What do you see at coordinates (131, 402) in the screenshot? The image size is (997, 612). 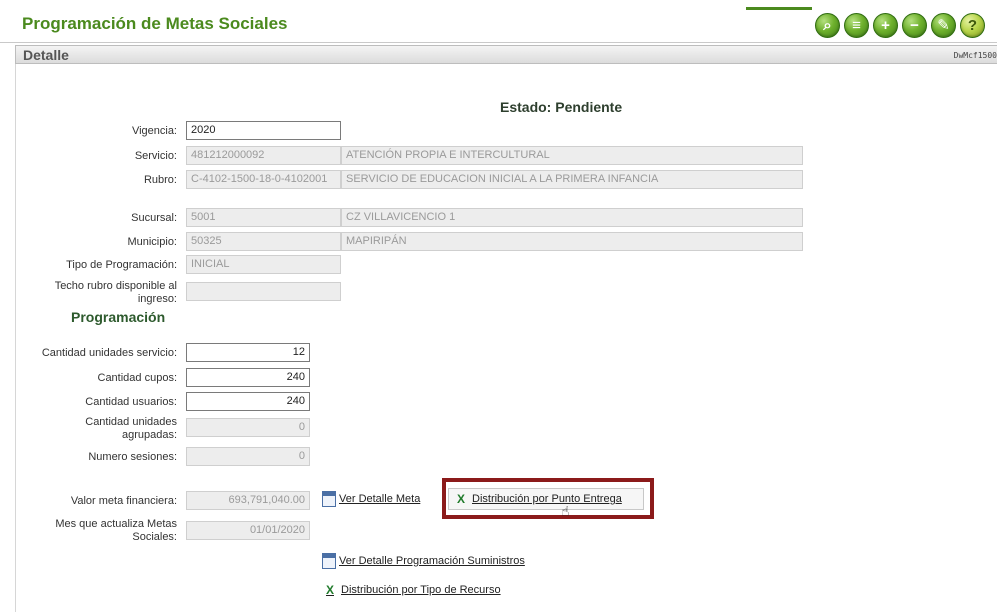 I see `cantidad-usuarios-label: Cantidad usuarios:` at bounding box center [131, 402].